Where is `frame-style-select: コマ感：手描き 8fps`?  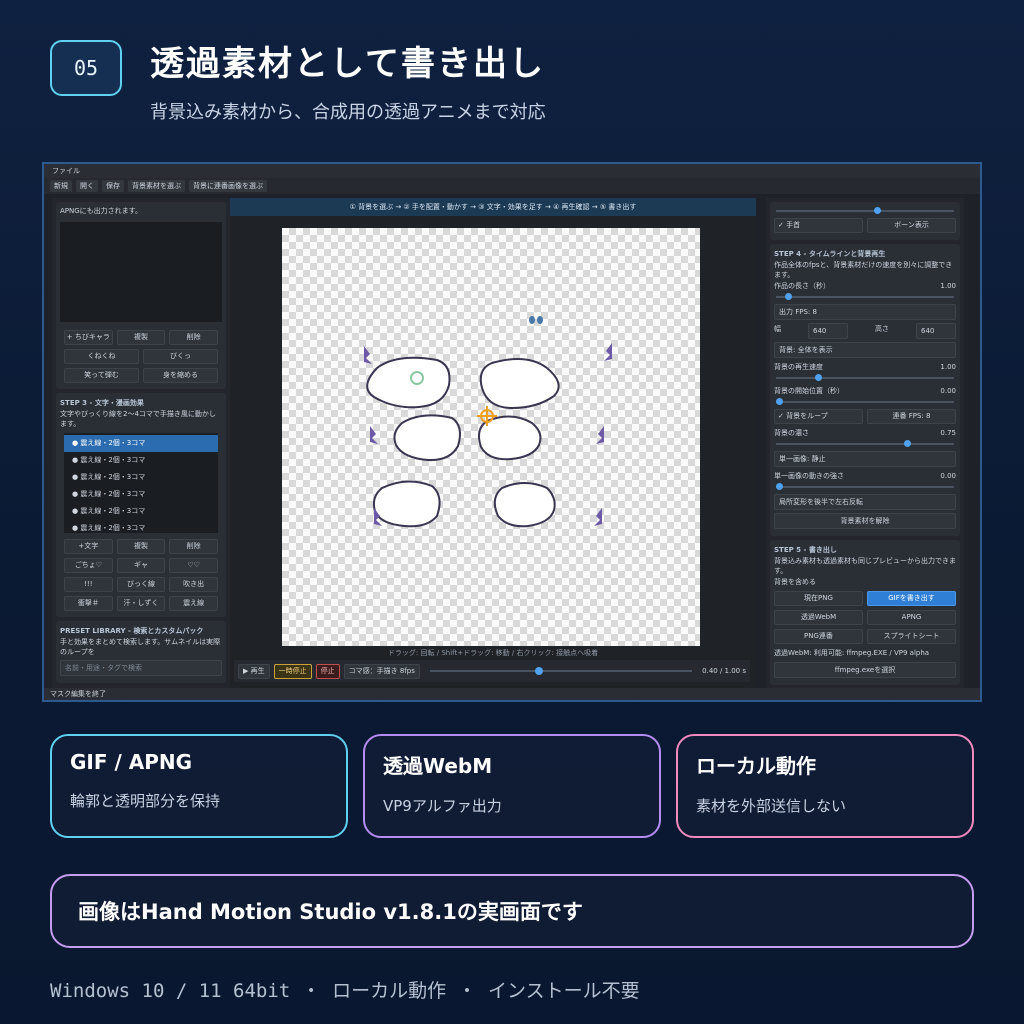
frame-style-select: コマ感：手描き 8fps is located at coordinates (381, 671).